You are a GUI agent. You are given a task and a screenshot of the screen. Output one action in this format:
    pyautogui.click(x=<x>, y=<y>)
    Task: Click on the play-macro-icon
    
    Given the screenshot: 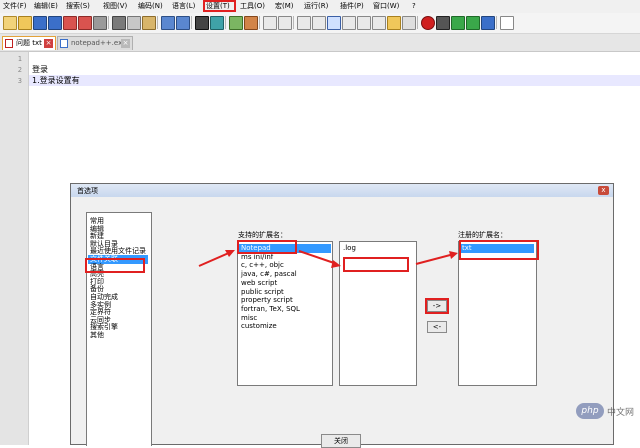 What is the action you would take?
    pyautogui.click(x=458, y=23)
    